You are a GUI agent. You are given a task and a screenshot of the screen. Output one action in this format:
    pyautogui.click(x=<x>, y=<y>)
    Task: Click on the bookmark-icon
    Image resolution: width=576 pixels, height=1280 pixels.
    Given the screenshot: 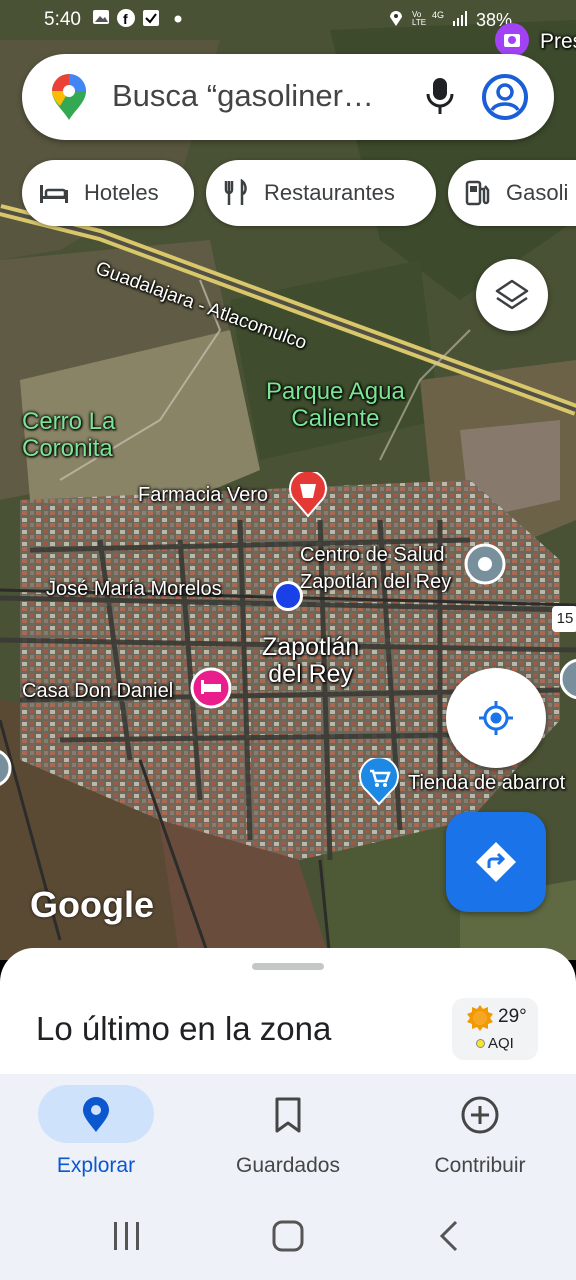 What is the action you would take?
    pyautogui.click(x=288, y=1117)
    